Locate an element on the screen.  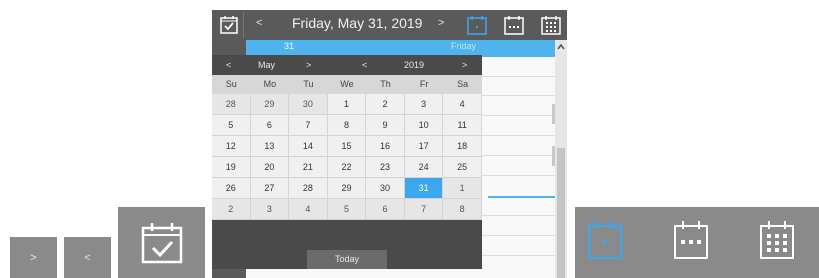
week-row: 12 13 14 15 16 17 18 is located at coordinates (347, 146).